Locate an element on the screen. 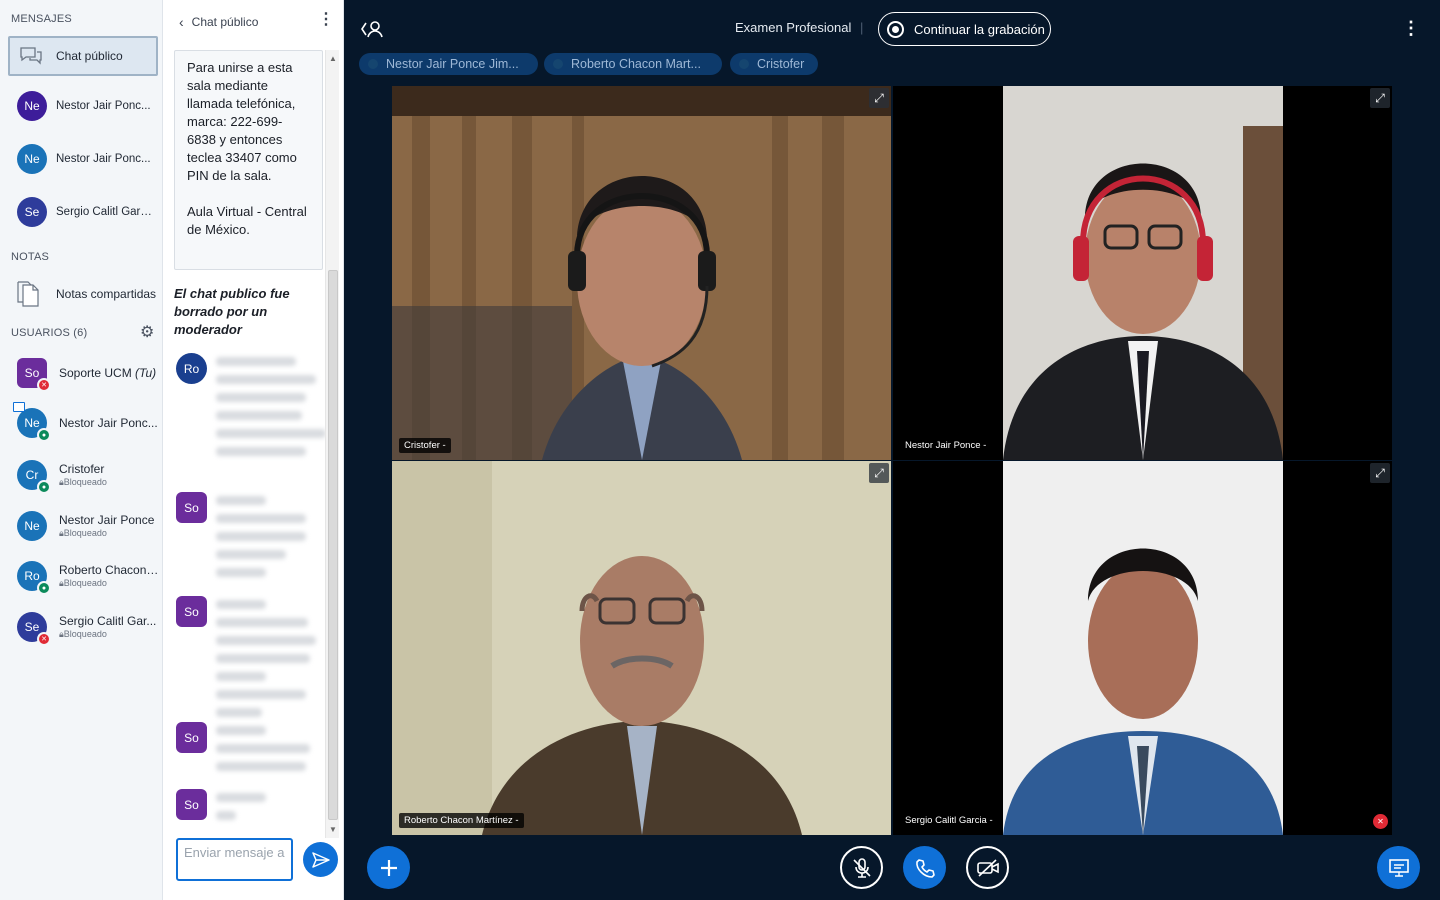  share-webcam-button is located at coordinates (987, 867).